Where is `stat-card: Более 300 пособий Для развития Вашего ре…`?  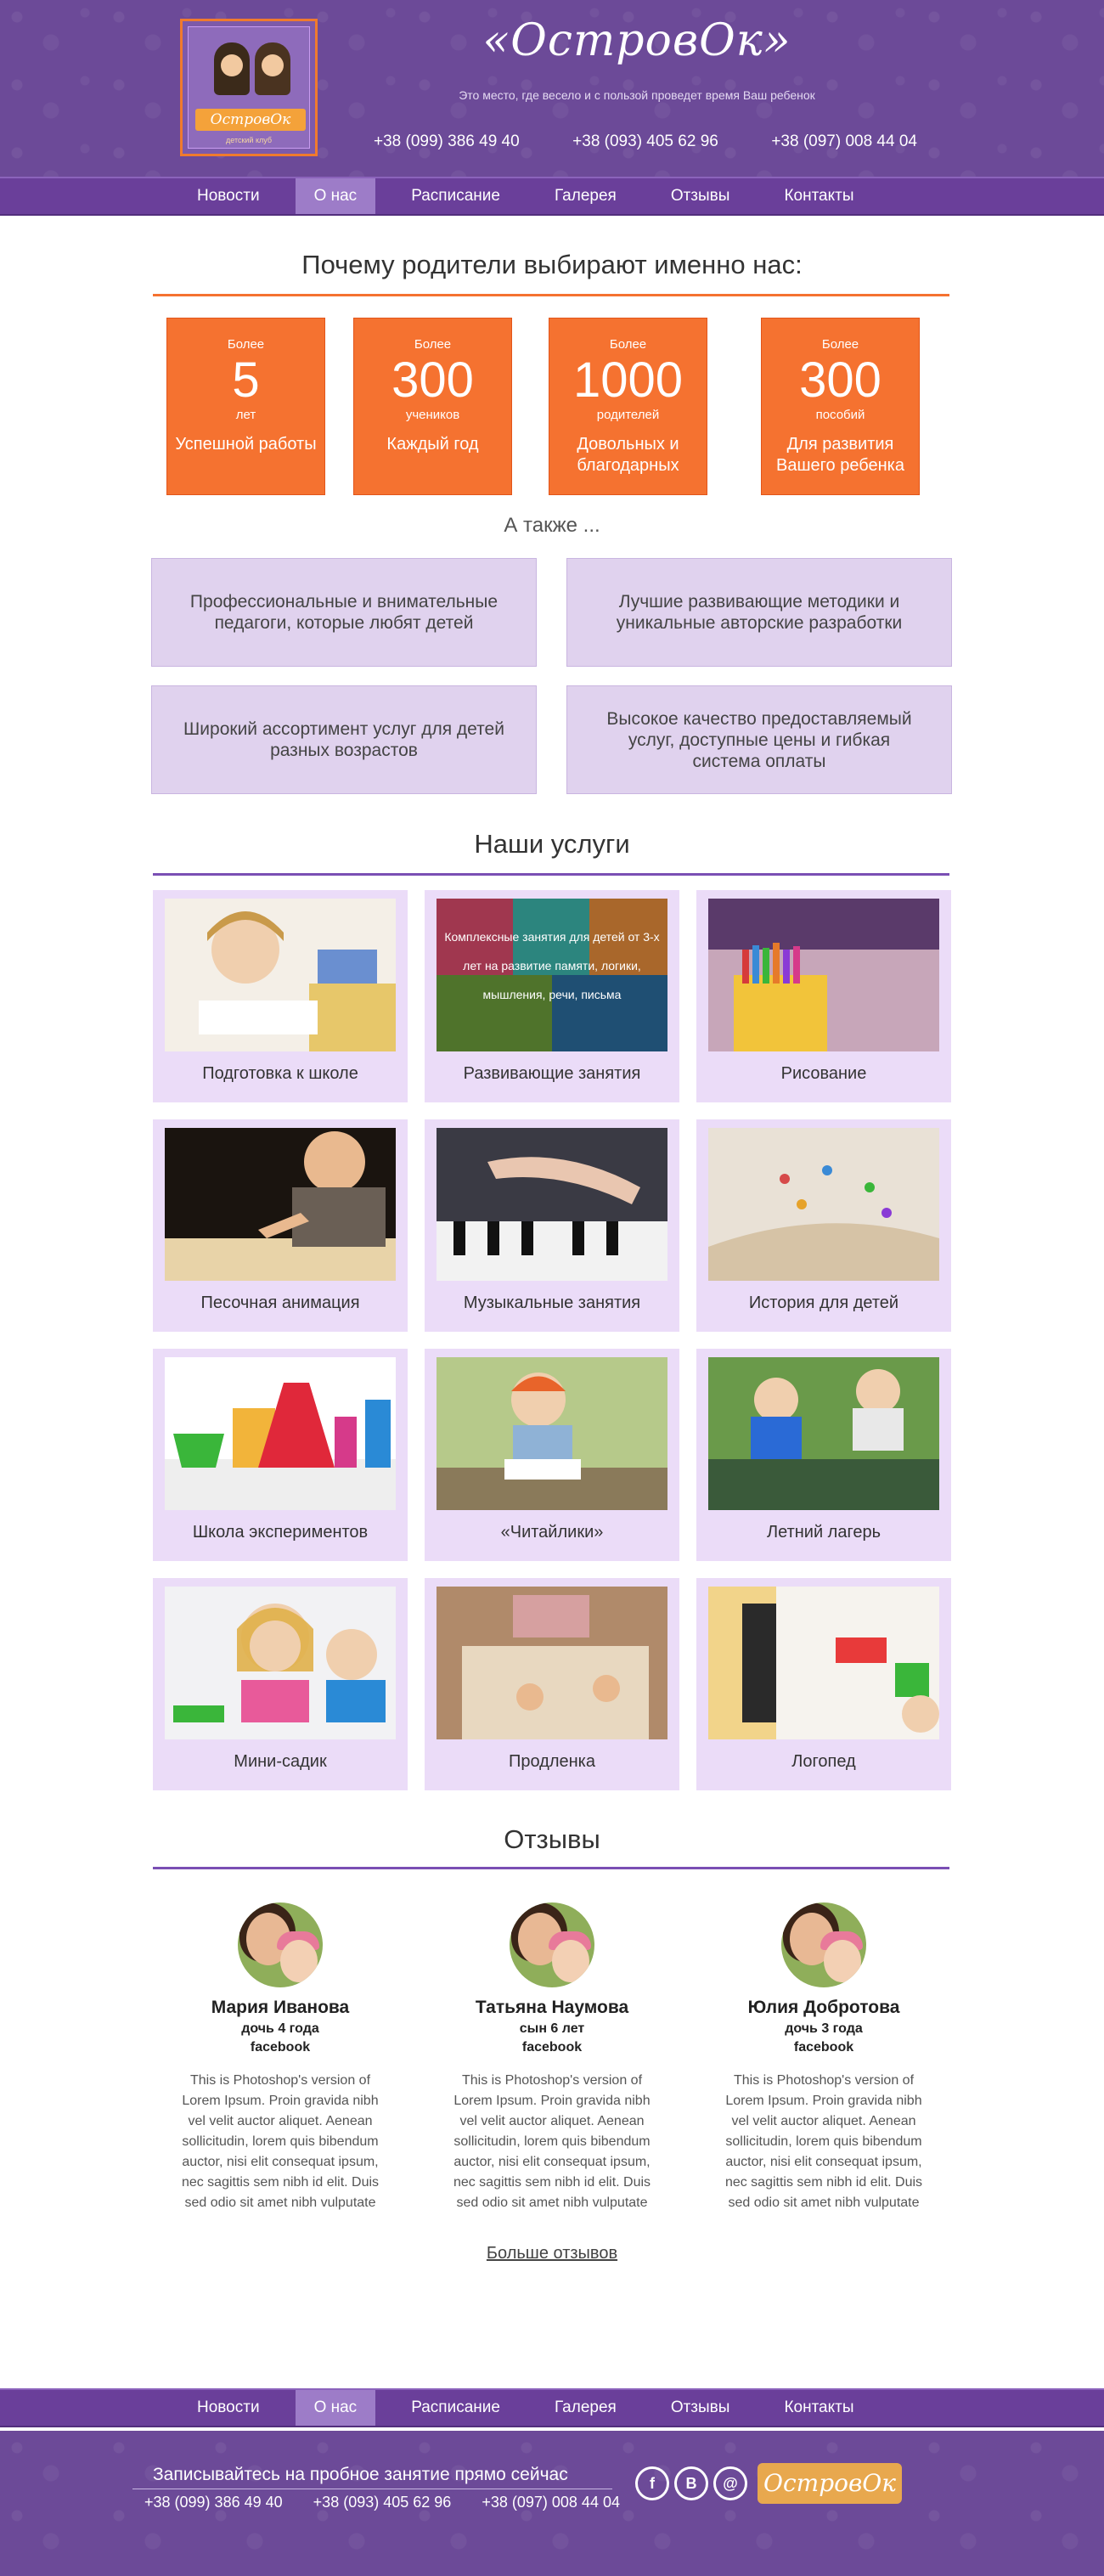
stat-card: Более 300 пособий Для развития Вашего ре… is located at coordinates (840, 406).